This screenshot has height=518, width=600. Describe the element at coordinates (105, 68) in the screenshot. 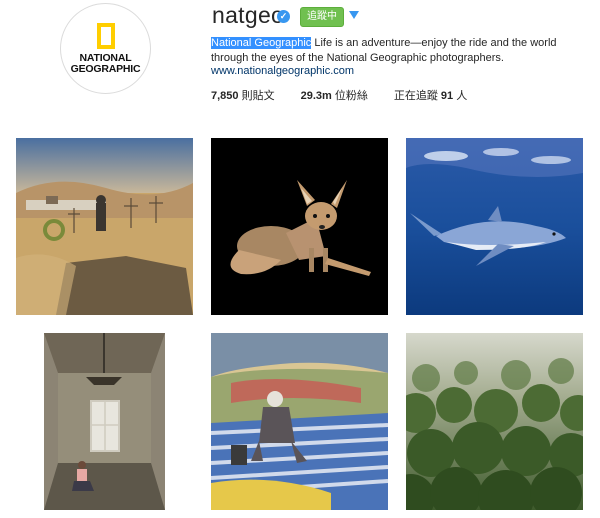

I see `logo-line2: GEOGRAPHIC` at that location.